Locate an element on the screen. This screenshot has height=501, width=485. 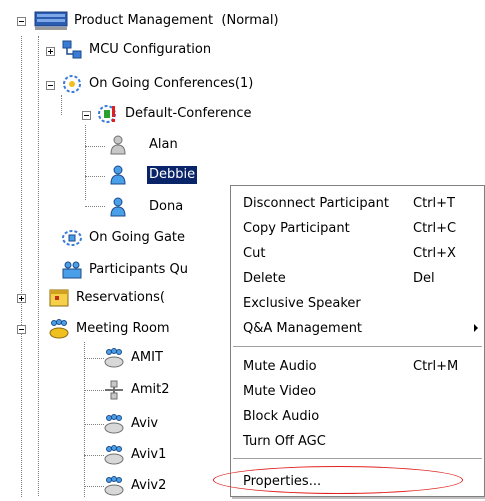
menu-item-label: Mute Video is located at coordinates (280, 391).